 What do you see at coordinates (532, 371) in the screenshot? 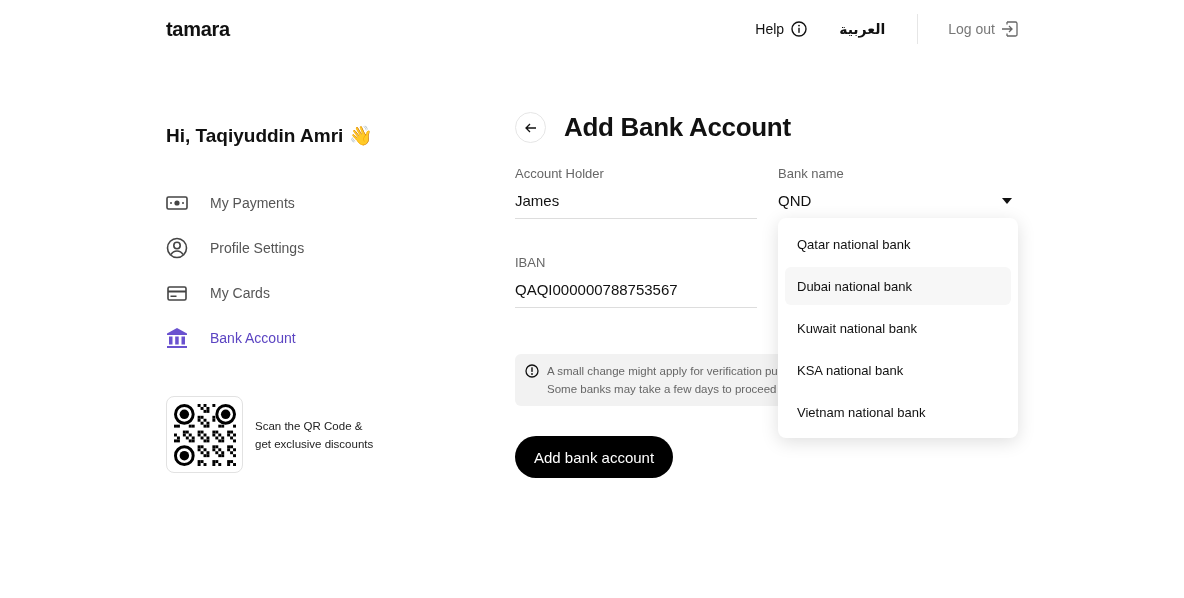
I see `alert-icon` at bounding box center [532, 371].